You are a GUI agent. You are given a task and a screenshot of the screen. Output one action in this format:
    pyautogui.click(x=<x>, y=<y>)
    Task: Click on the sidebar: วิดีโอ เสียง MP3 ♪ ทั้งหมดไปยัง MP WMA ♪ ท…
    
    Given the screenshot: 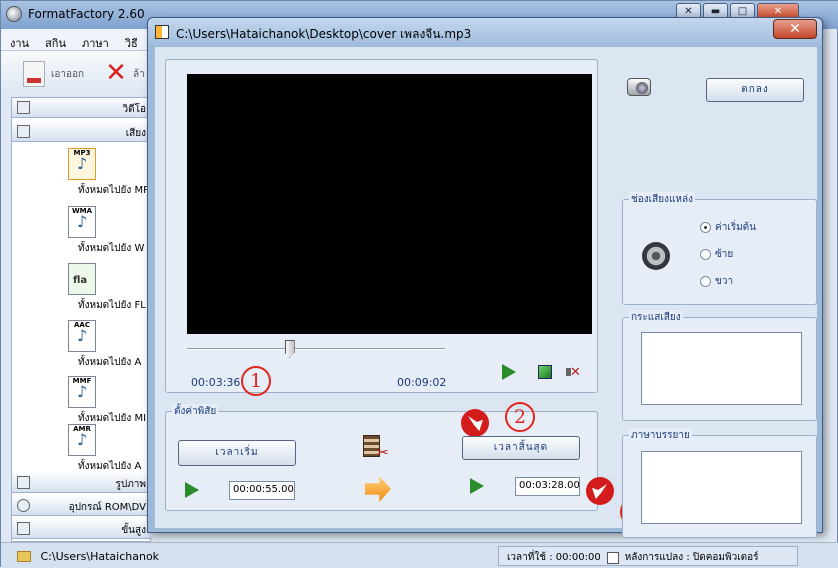 What is the action you would take?
    pyautogui.click(x=81, y=319)
    